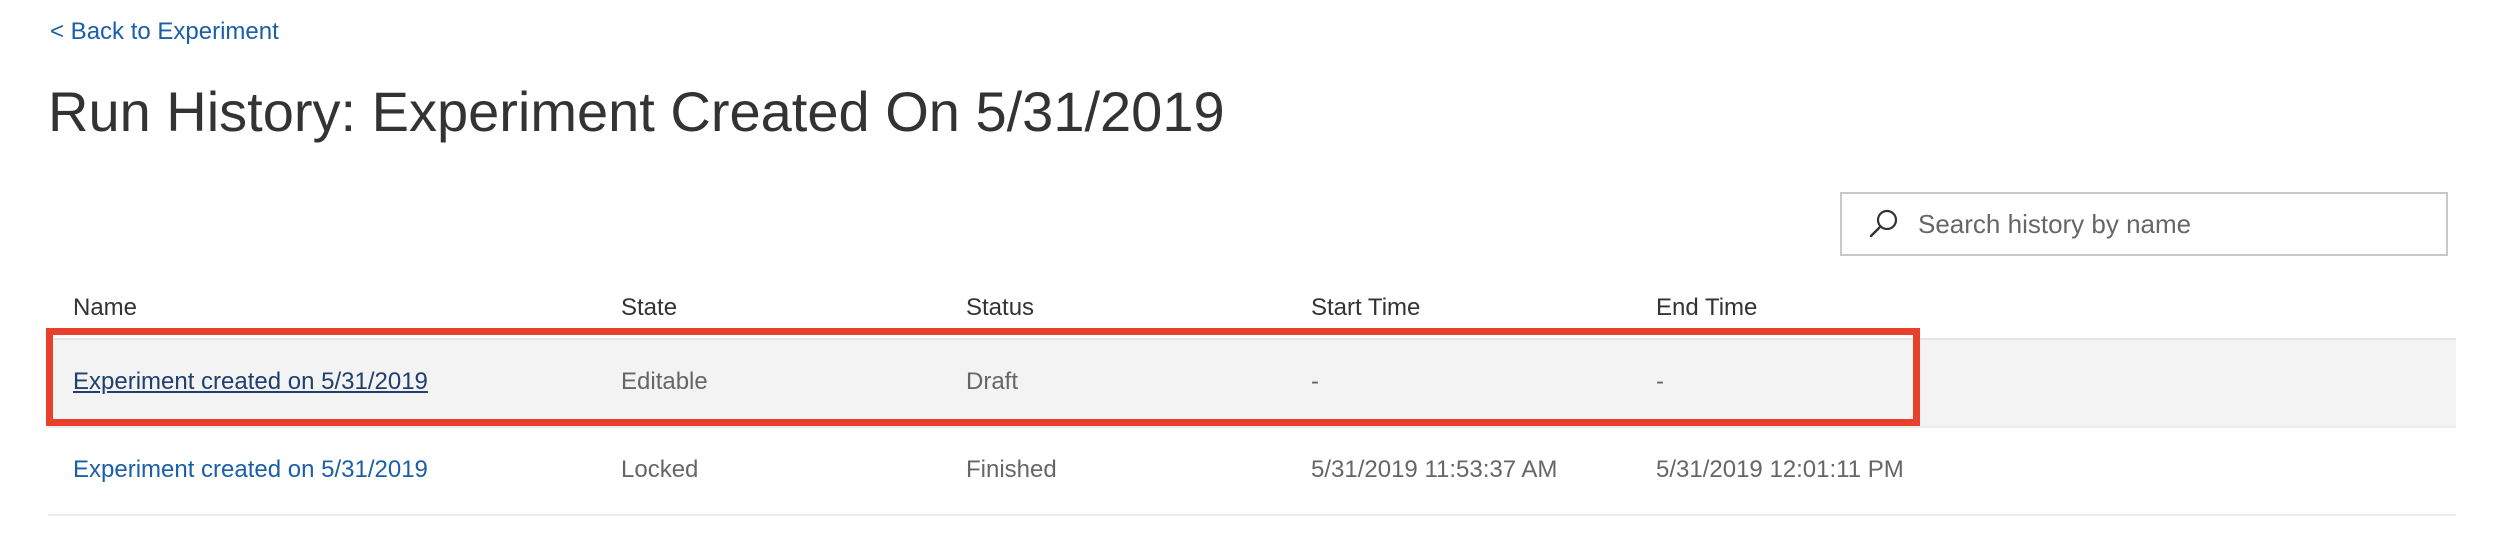 The image size is (2495, 552). Describe the element at coordinates (1434, 469) in the screenshot. I see `run-start-time: 5/31/2019 11:53:37 AM` at that location.